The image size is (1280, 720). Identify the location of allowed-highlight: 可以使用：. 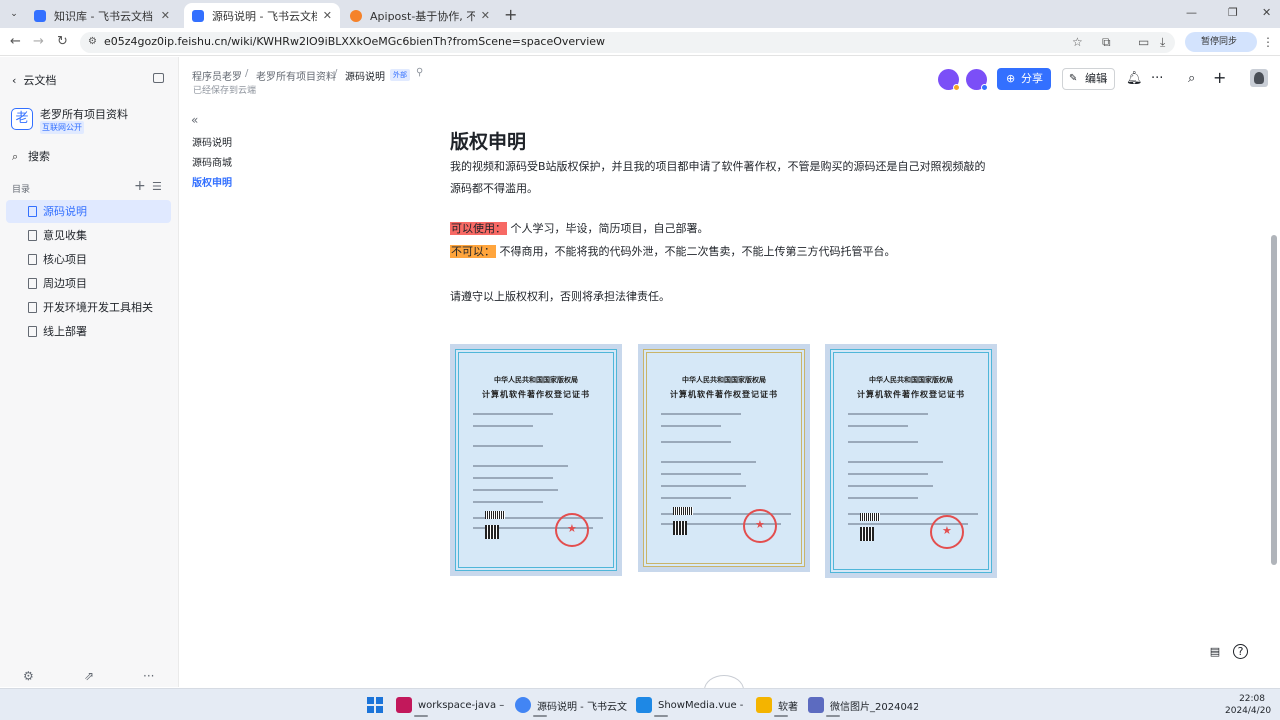
(478, 228).